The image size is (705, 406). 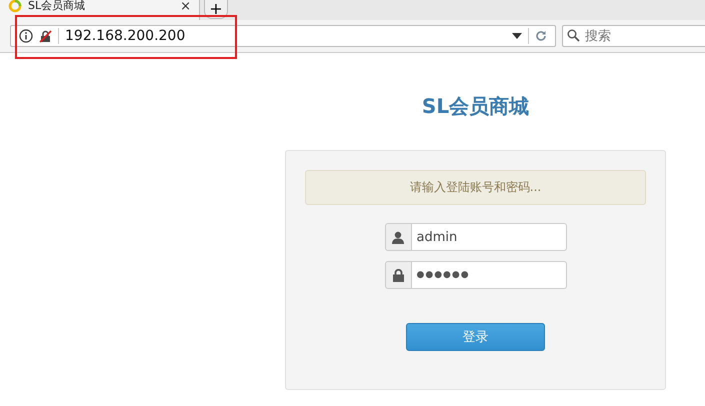 I want to click on user-icon, so click(x=398, y=237).